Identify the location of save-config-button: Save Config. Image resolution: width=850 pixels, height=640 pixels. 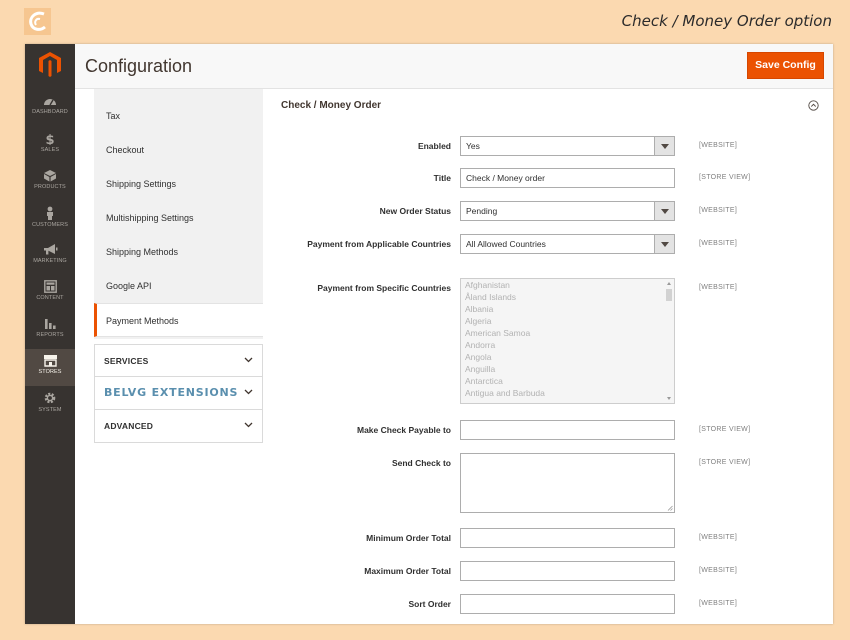
(785, 65).